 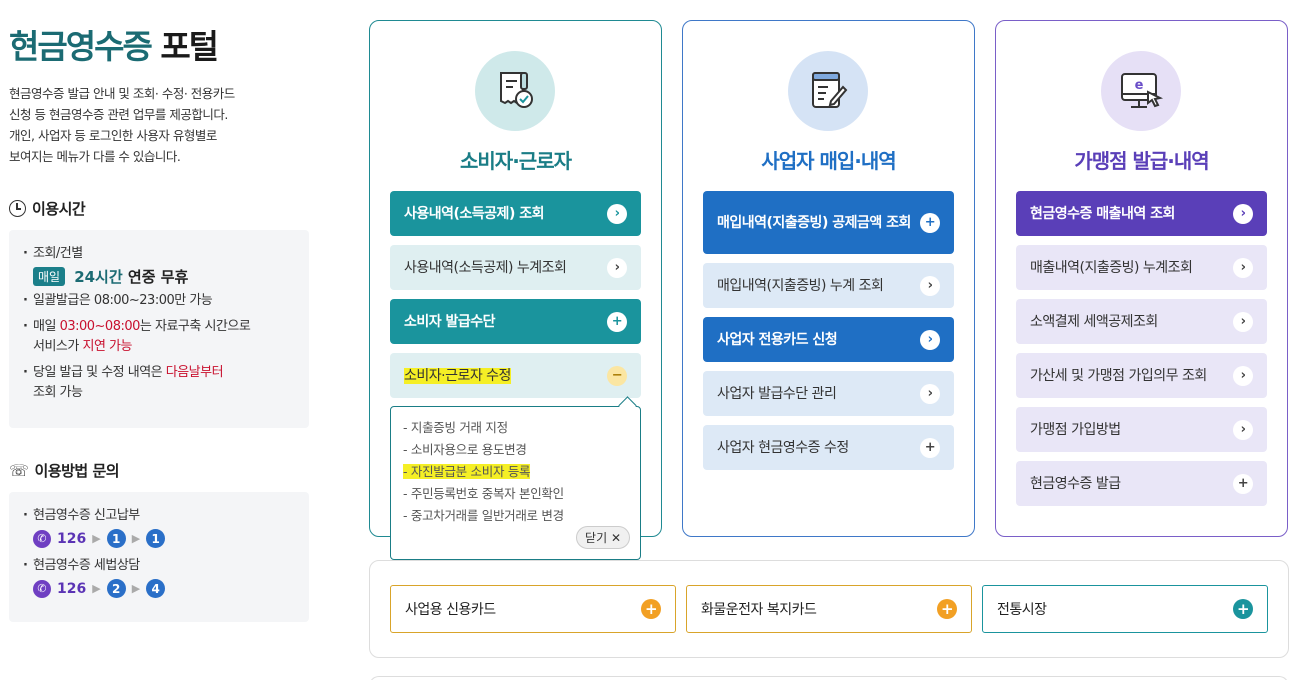 I want to click on sales-cumulative-button: 매출내역(지출증빙) 누계조회 ›, so click(x=1141, y=267).